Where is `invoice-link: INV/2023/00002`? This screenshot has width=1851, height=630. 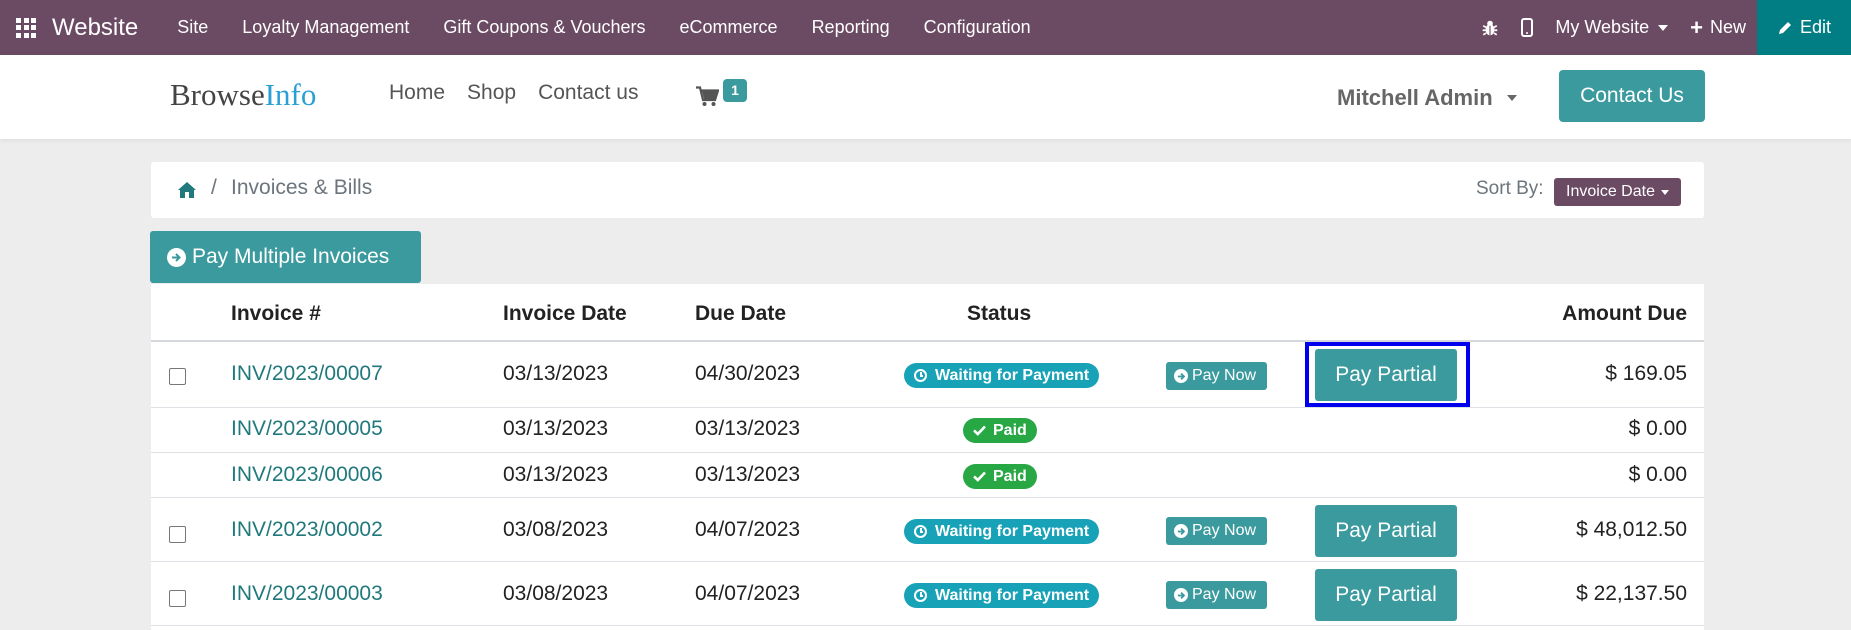
invoice-link: INV/2023/00002 is located at coordinates (307, 530).